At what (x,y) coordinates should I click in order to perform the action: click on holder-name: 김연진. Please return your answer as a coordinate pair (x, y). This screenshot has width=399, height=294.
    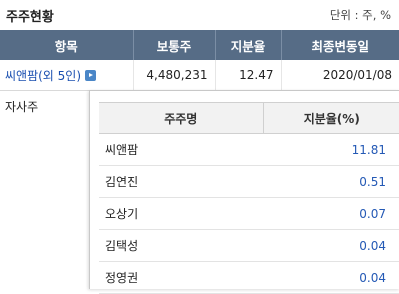
    Looking at the image, I should click on (181, 181).